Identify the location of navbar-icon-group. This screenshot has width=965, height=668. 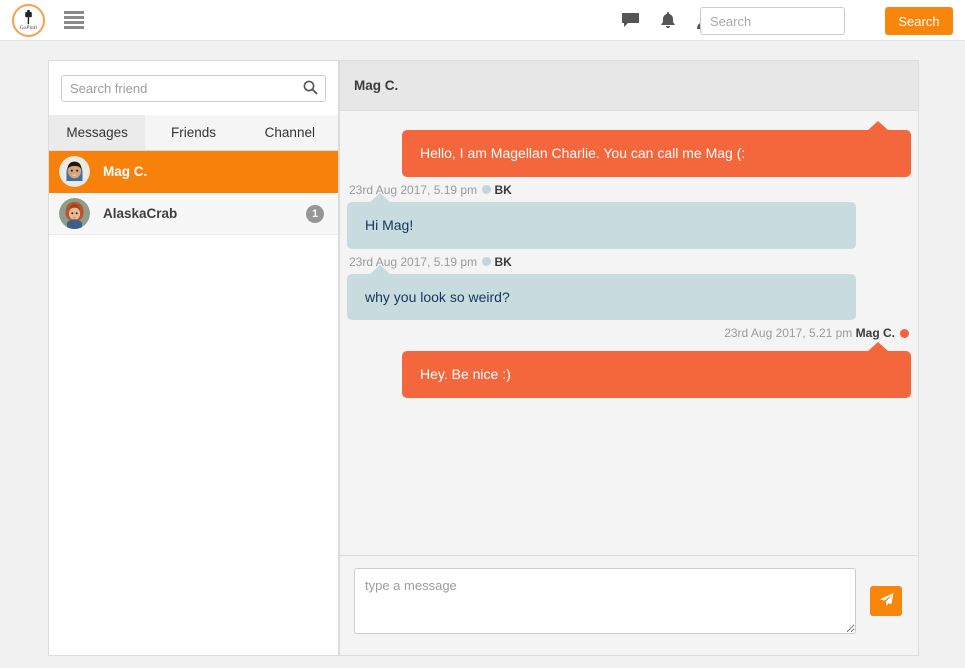
(666, 20).